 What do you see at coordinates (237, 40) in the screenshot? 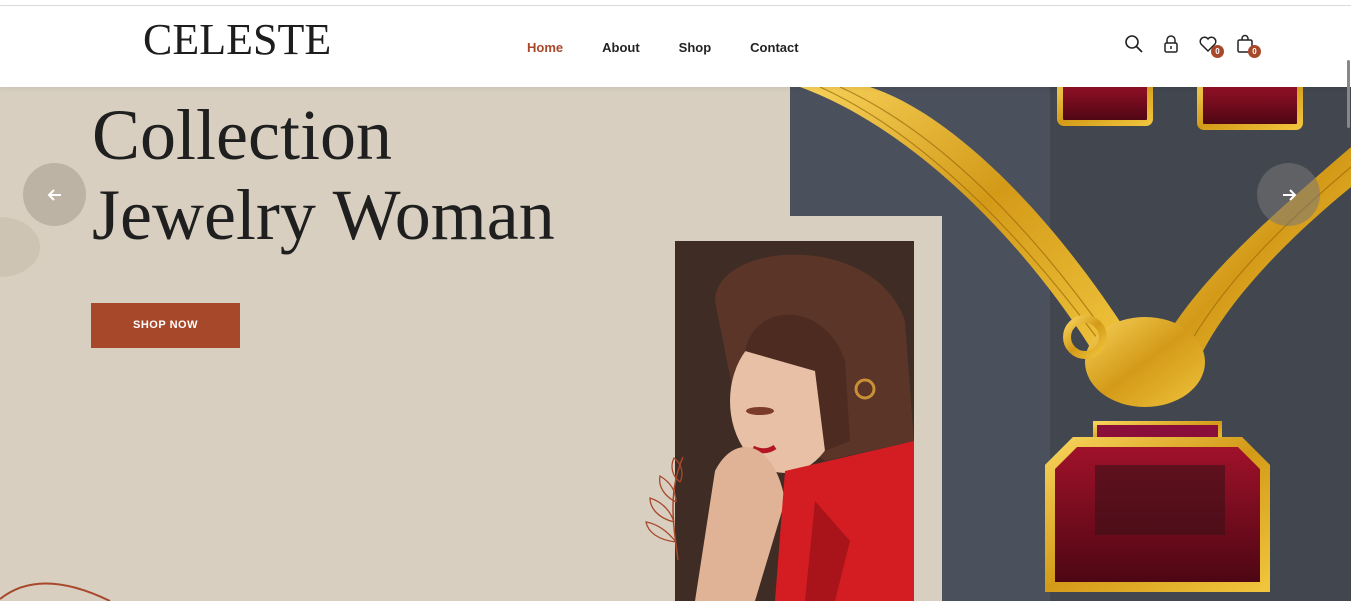
I see `logo: CELESTE` at bounding box center [237, 40].